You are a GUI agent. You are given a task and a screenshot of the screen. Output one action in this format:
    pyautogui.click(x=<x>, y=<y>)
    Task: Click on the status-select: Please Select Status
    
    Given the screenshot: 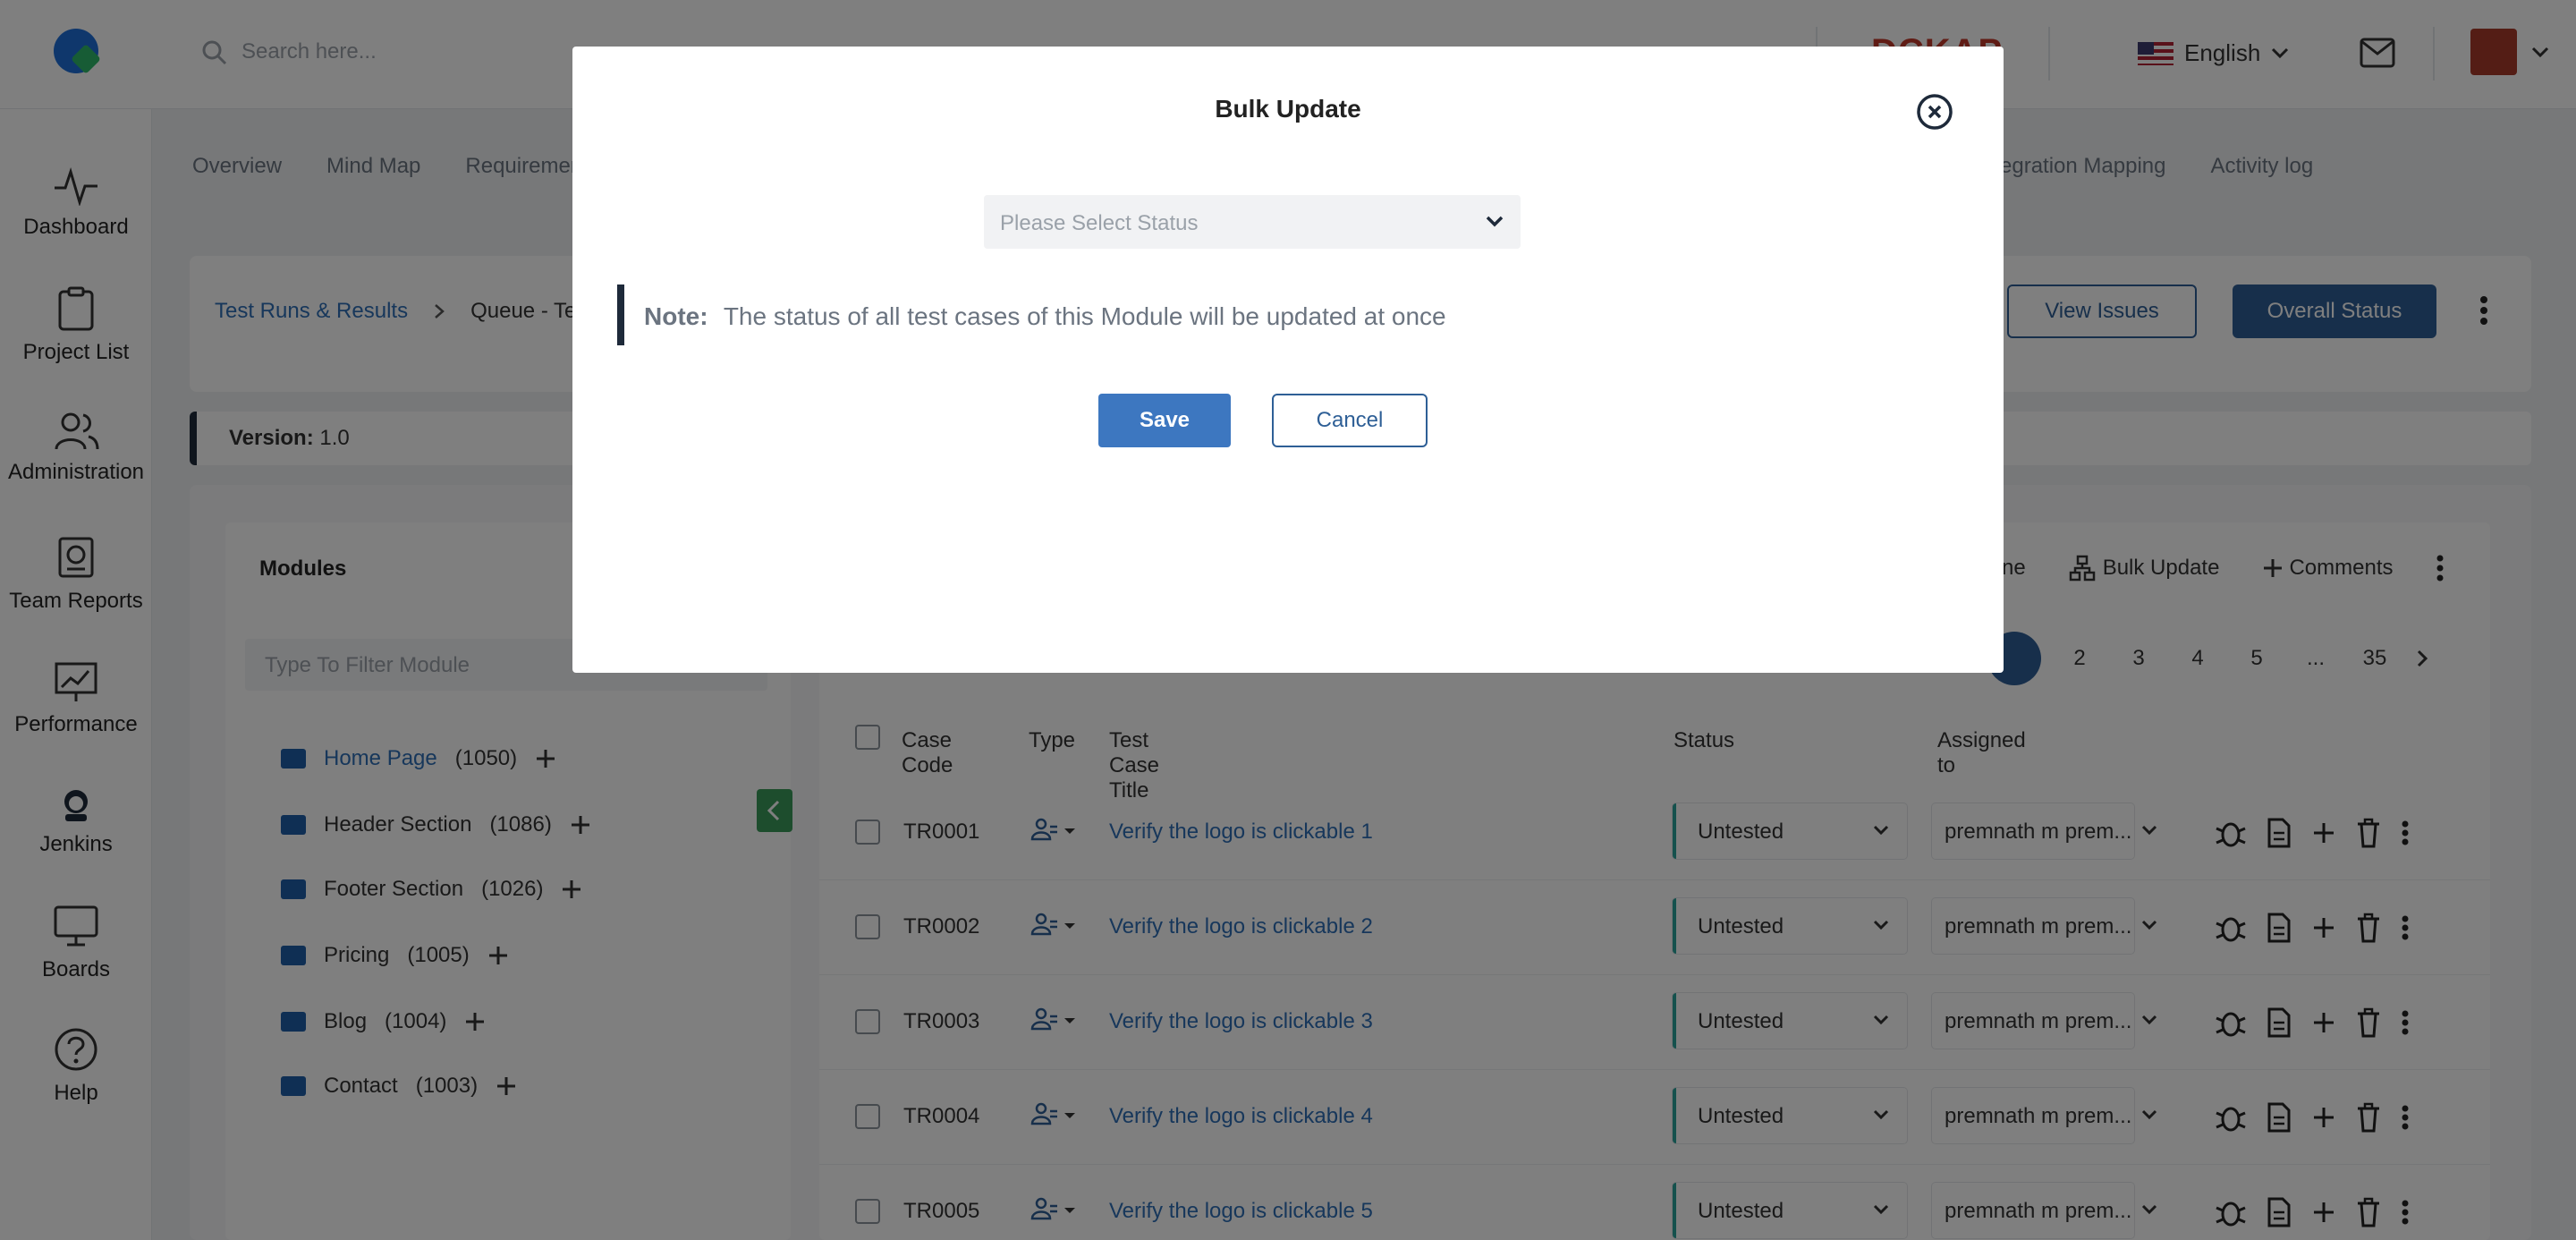 What is the action you would take?
    pyautogui.click(x=1252, y=222)
    